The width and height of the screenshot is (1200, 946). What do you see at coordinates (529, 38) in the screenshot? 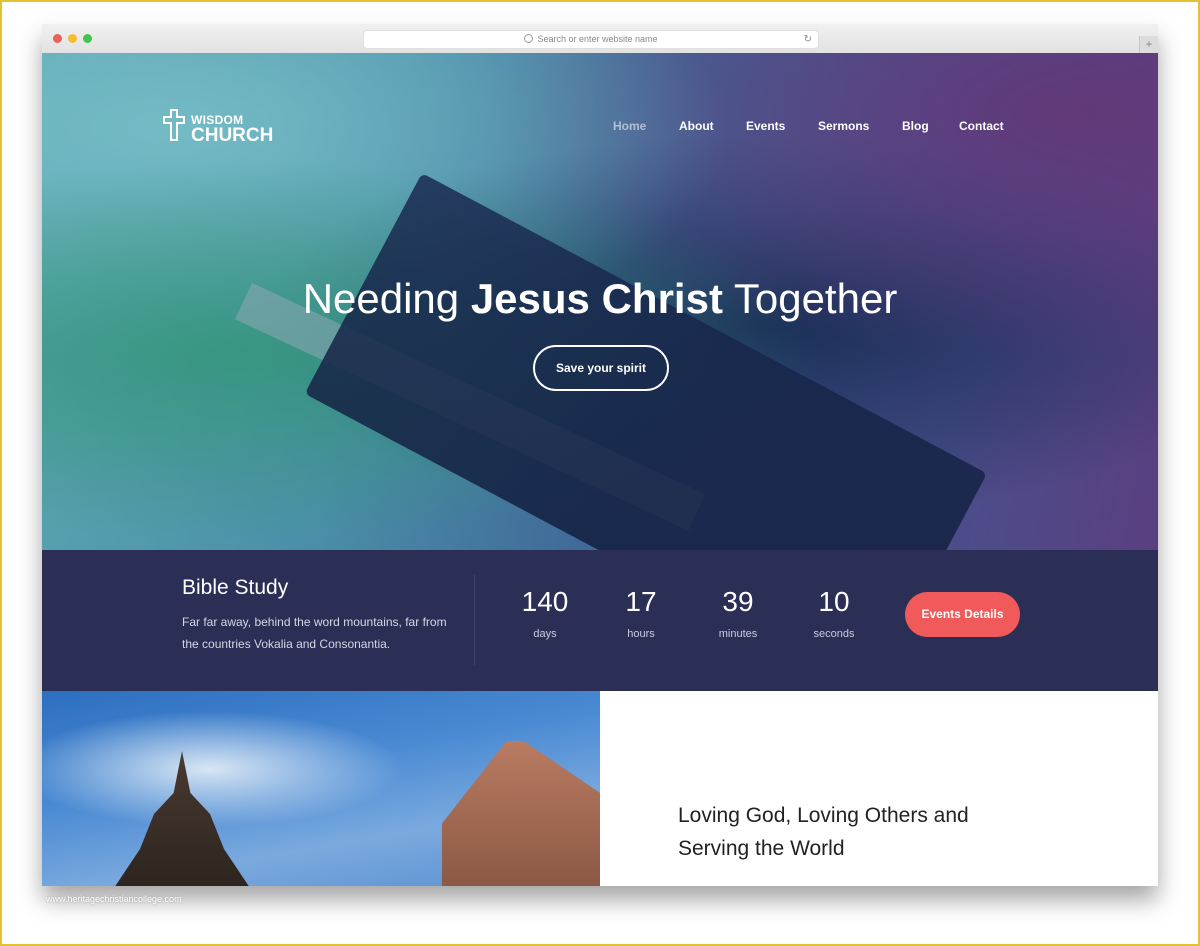
I see `magnifier-icon` at bounding box center [529, 38].